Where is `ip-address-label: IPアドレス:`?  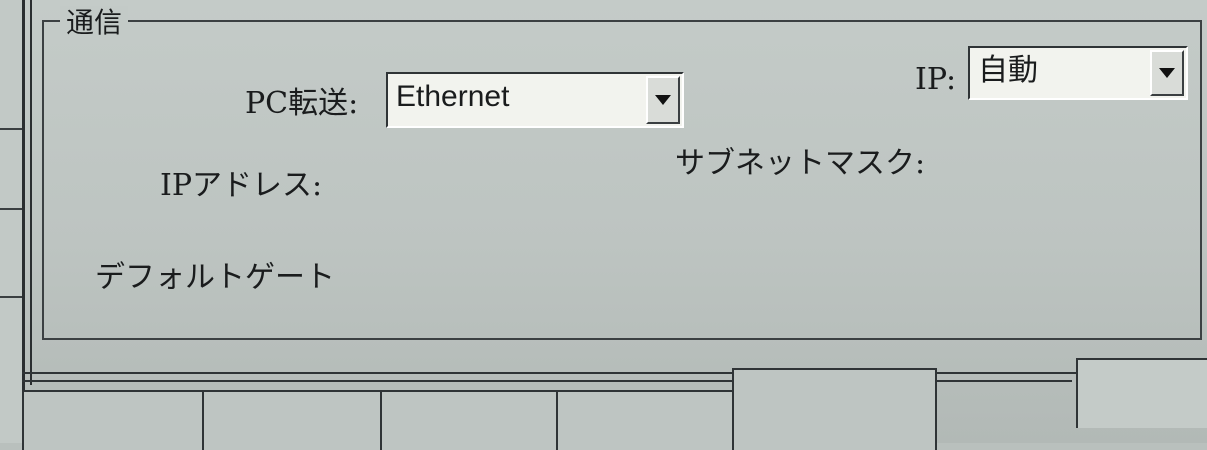
ip-address-label: IPアドレス: is located at coordinates (241, 185).